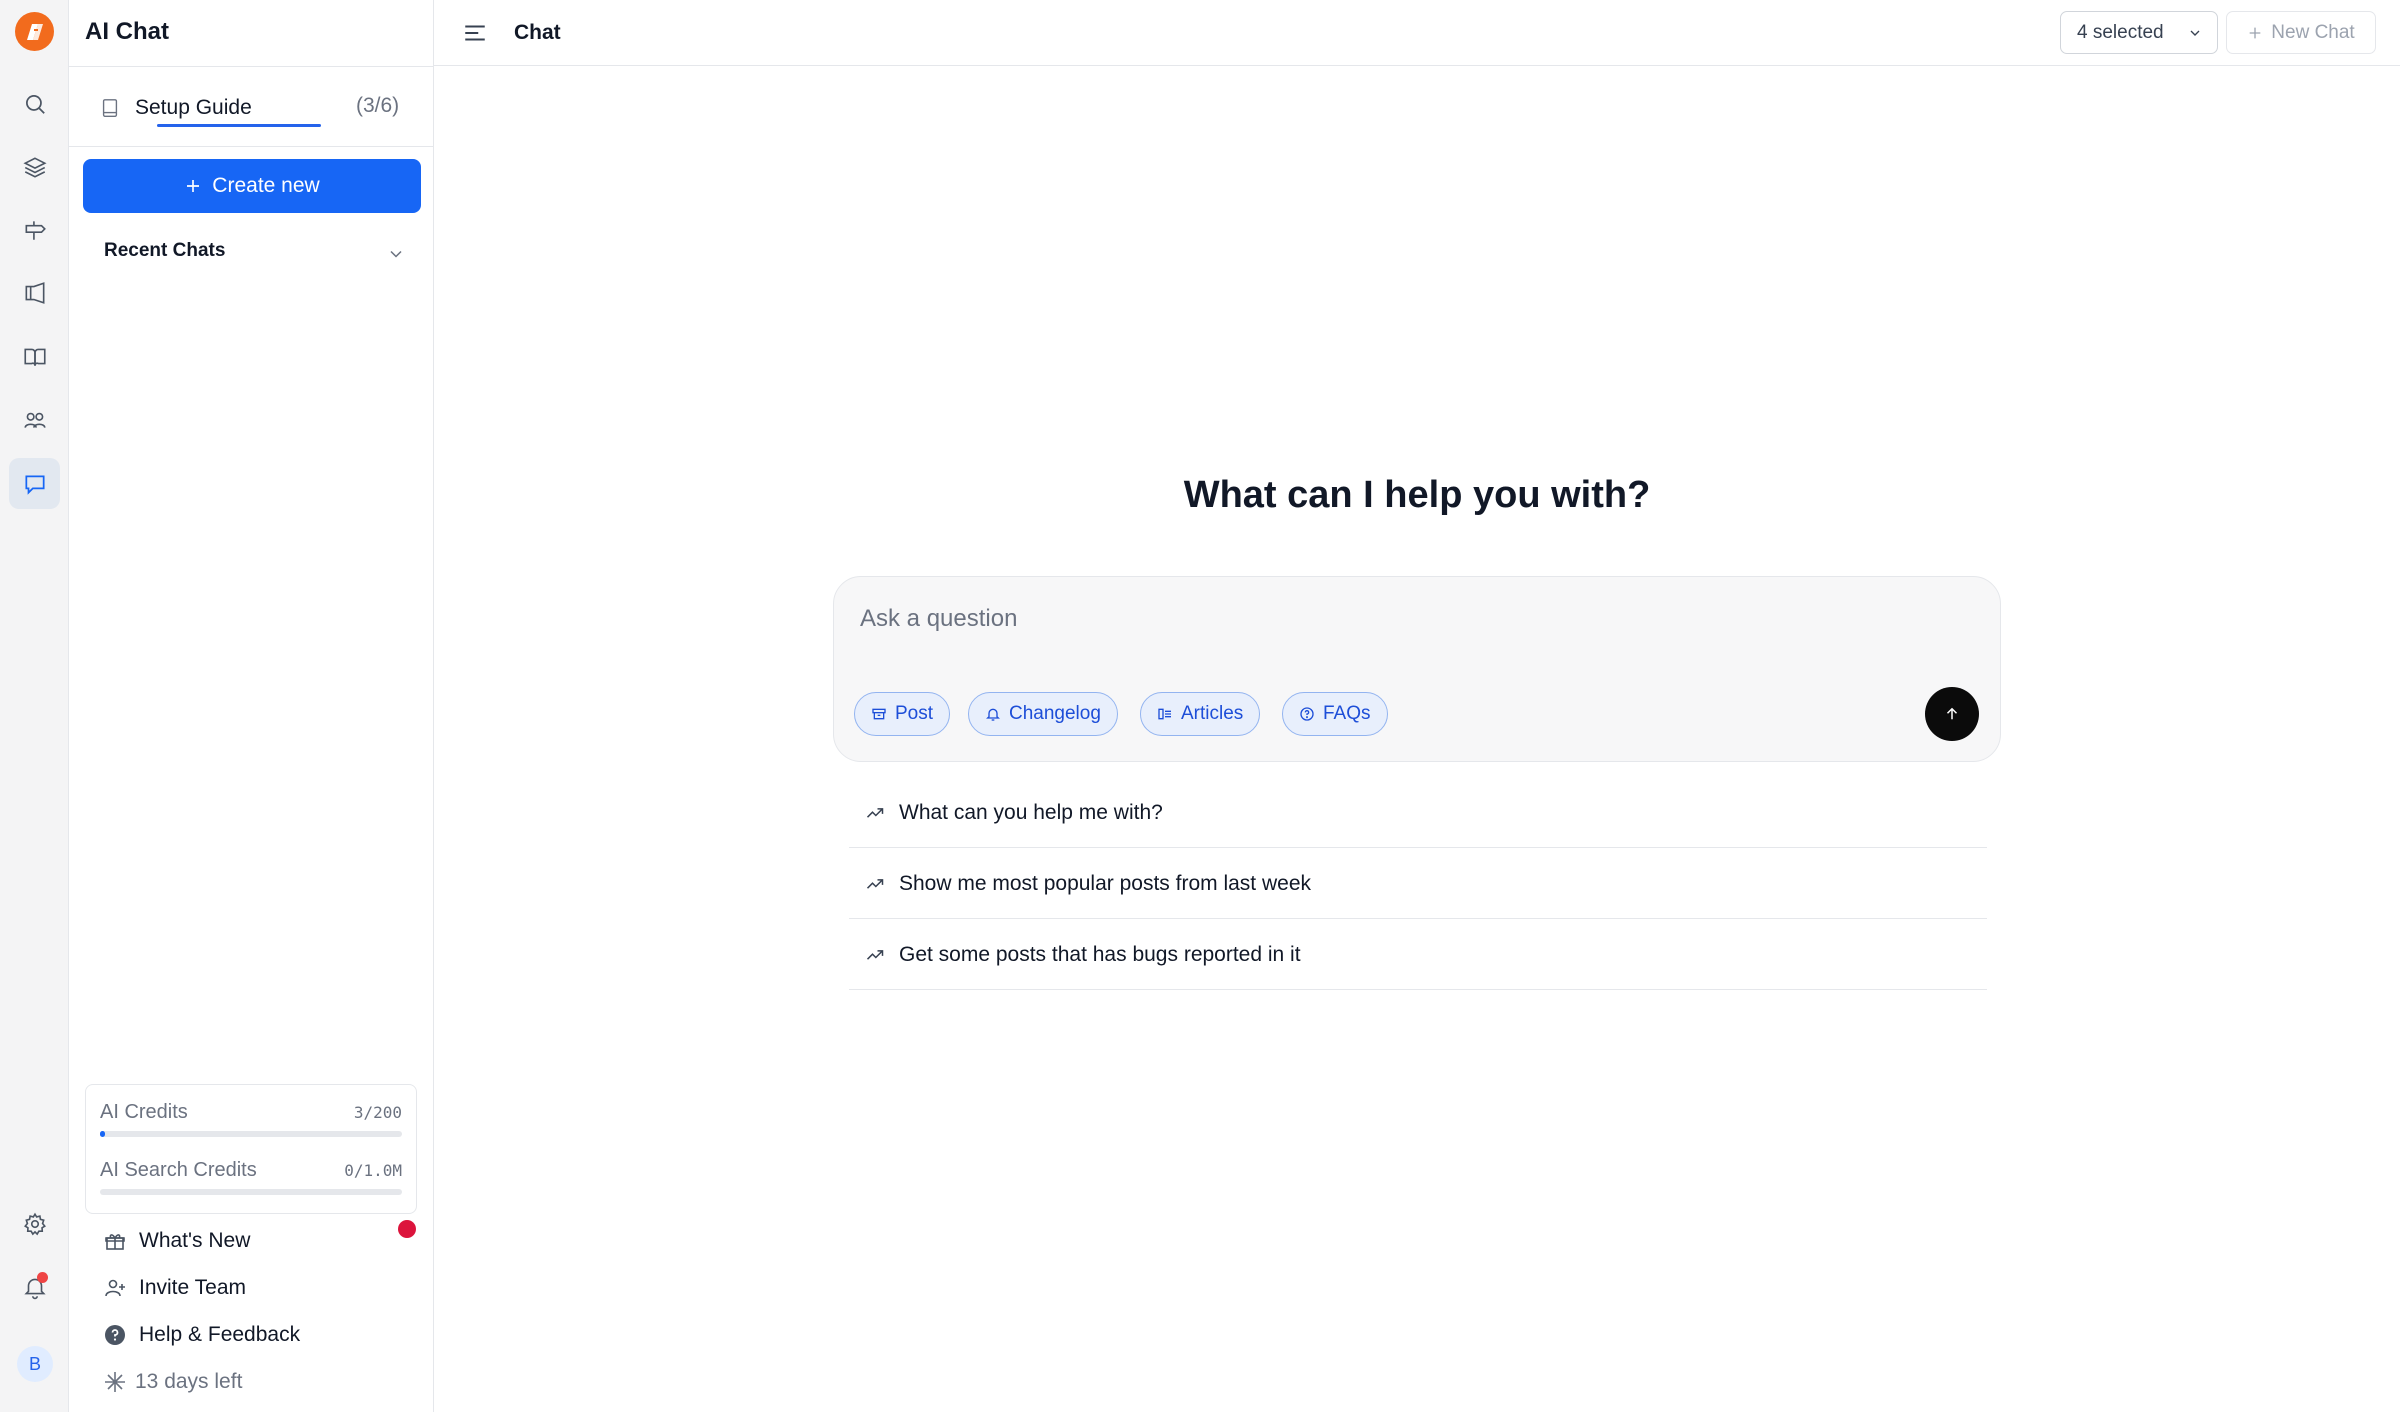 The image size is (2400, 1412). What do you see at coordinates (35, 1364) in the screenshot?
I see `avatar: B` at bounding box center [35, 1364].